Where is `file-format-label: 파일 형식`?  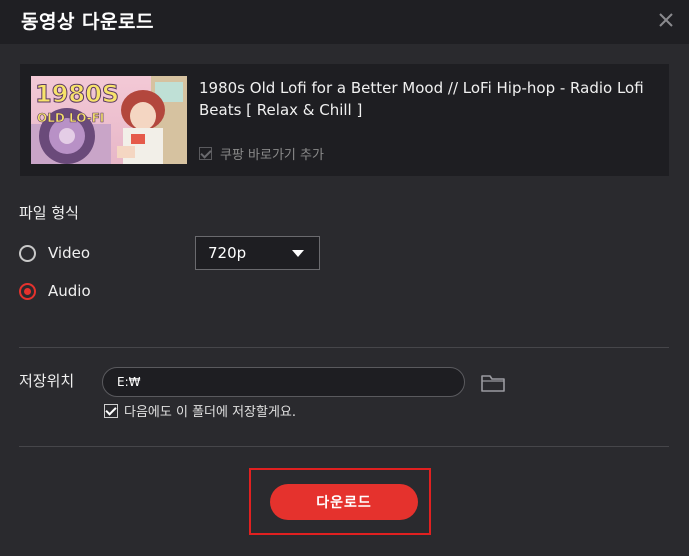 file-format-label: 파일 형식 is located at coordinates (49, 213).